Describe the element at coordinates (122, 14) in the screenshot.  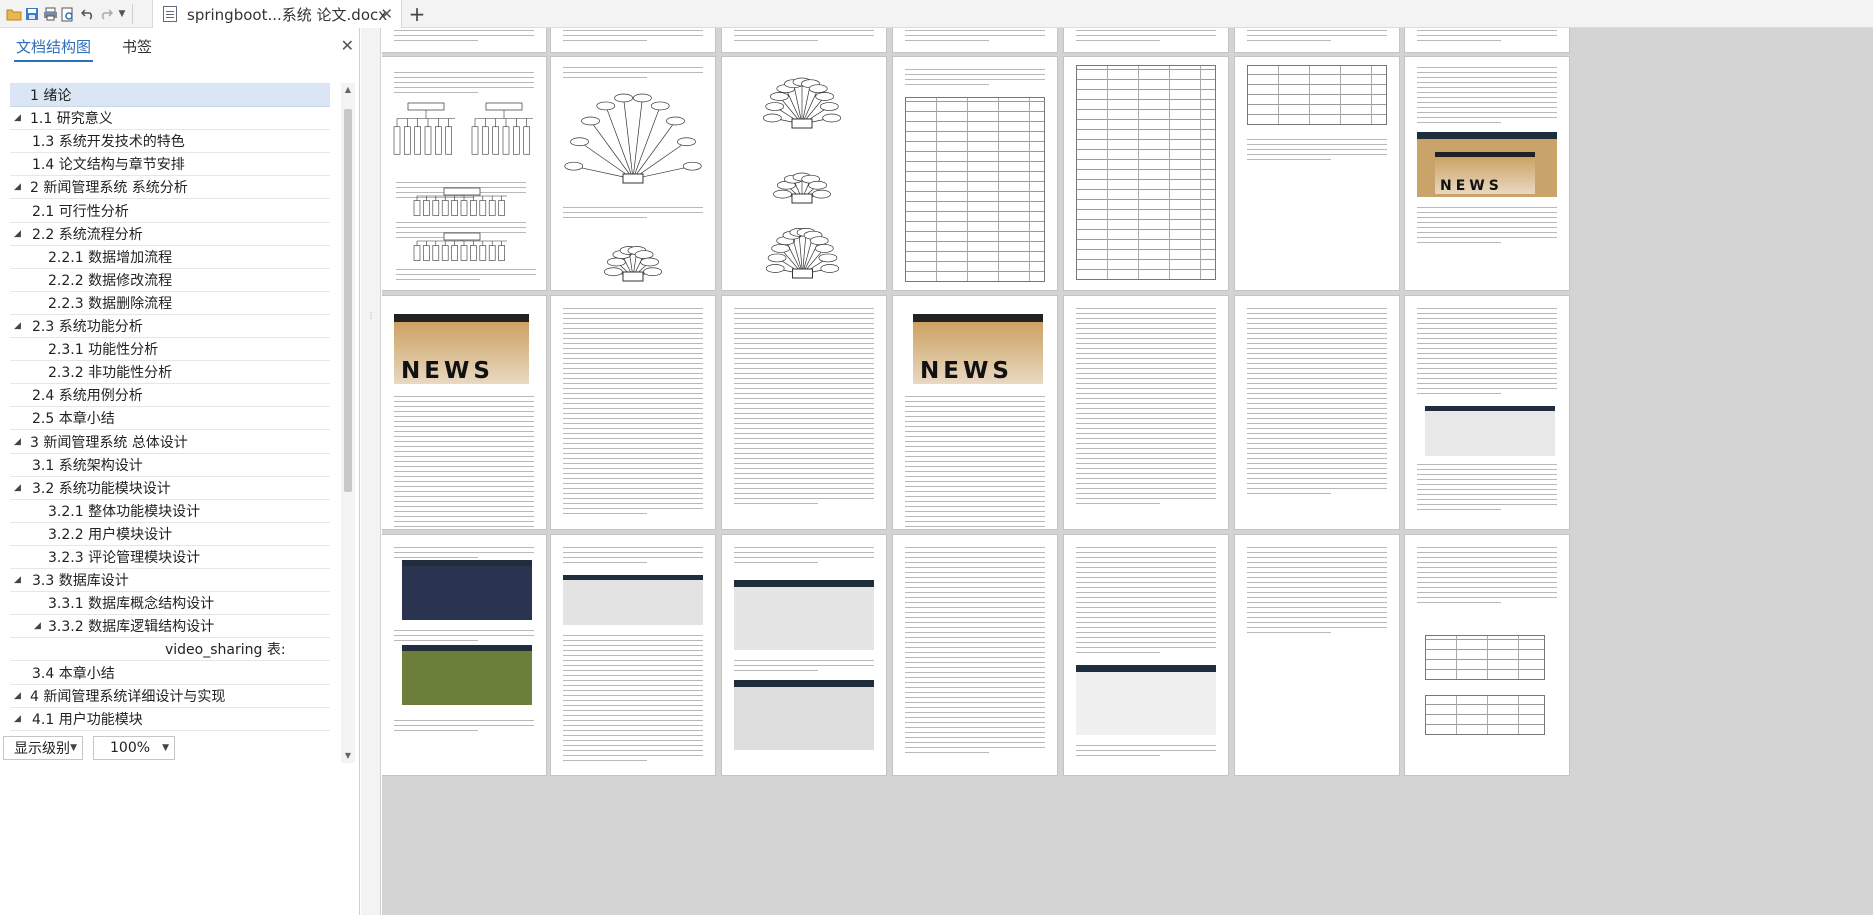
I see `dropdown-icon: ▼` at that location.